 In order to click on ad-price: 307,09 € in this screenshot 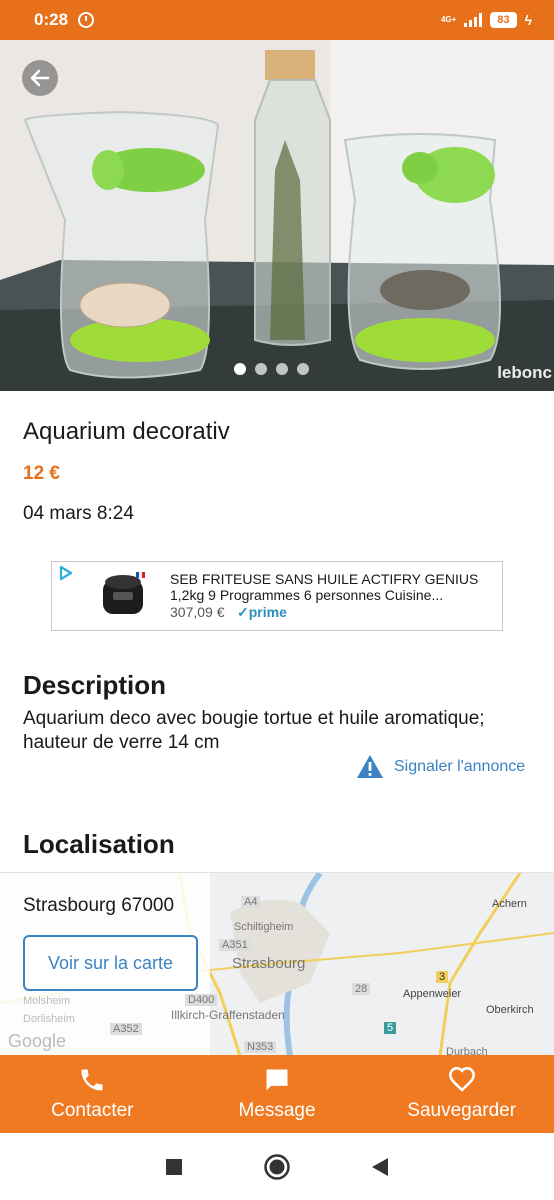, I will do `click(197, 612)`.